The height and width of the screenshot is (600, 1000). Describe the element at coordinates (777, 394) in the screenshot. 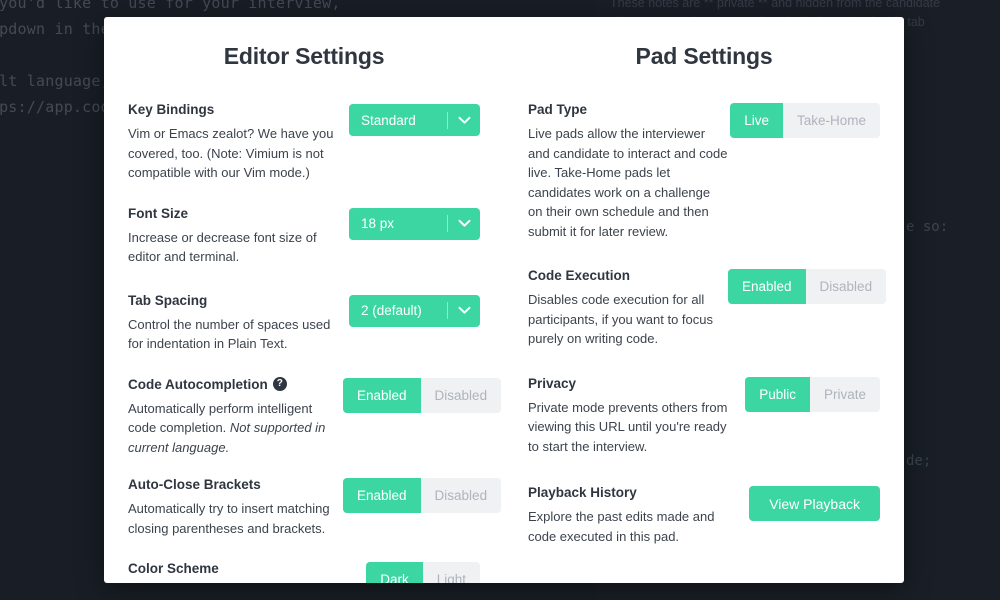

I see `privacy-option-public: Public` at that location.